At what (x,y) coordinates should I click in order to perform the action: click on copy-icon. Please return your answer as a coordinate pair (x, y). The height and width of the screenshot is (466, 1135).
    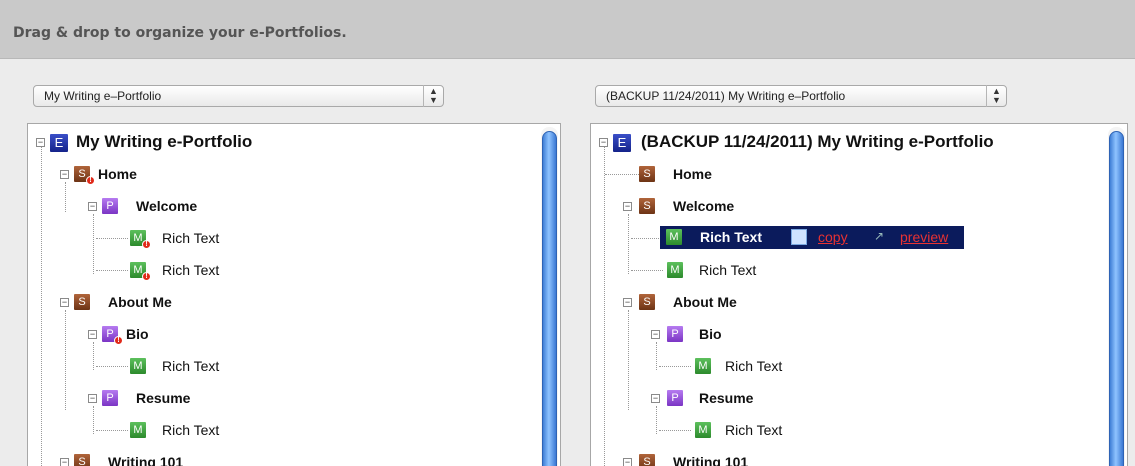
    Looking at the image, I should click on (799, 237).